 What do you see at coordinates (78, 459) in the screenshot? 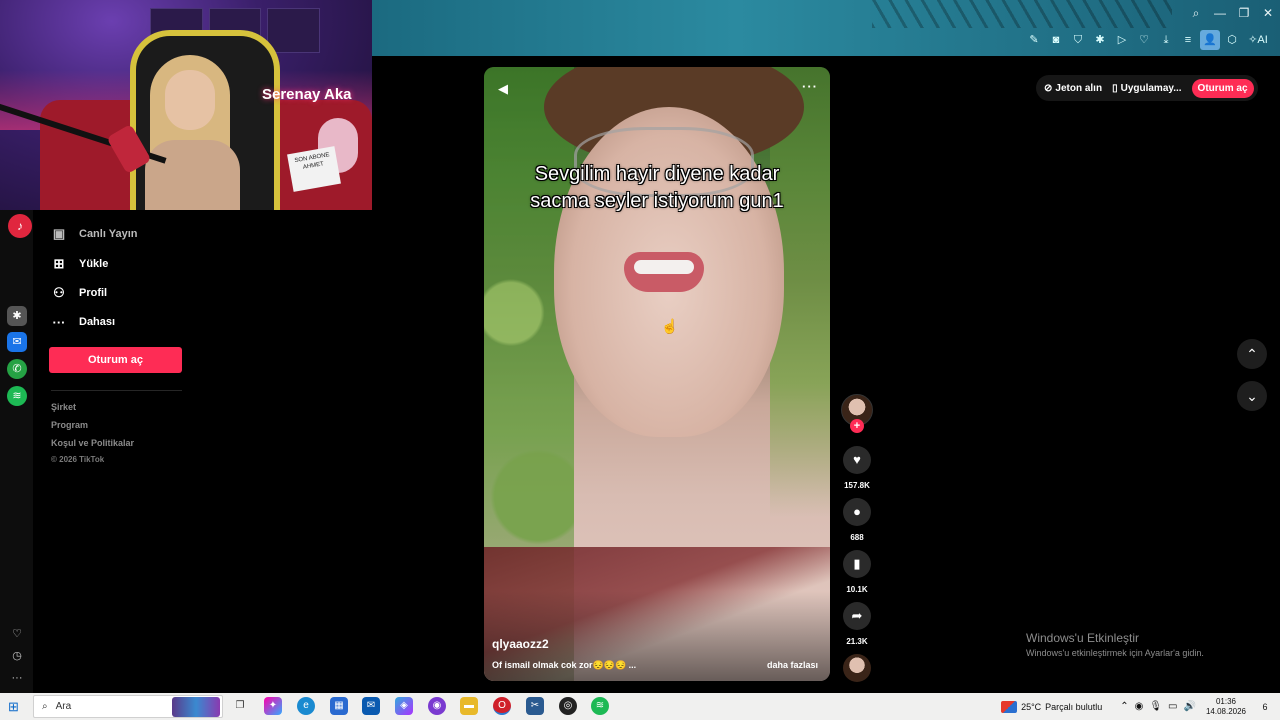
I see `copyright: © 2026 TikTok` at bounding box center [78, 459].